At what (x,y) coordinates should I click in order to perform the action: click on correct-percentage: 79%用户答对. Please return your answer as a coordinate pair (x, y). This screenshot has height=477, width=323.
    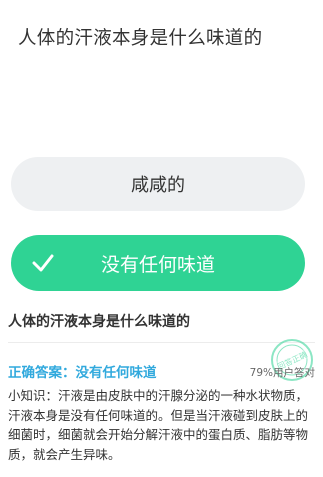
    Looking at the image, I should click on (282, 373).